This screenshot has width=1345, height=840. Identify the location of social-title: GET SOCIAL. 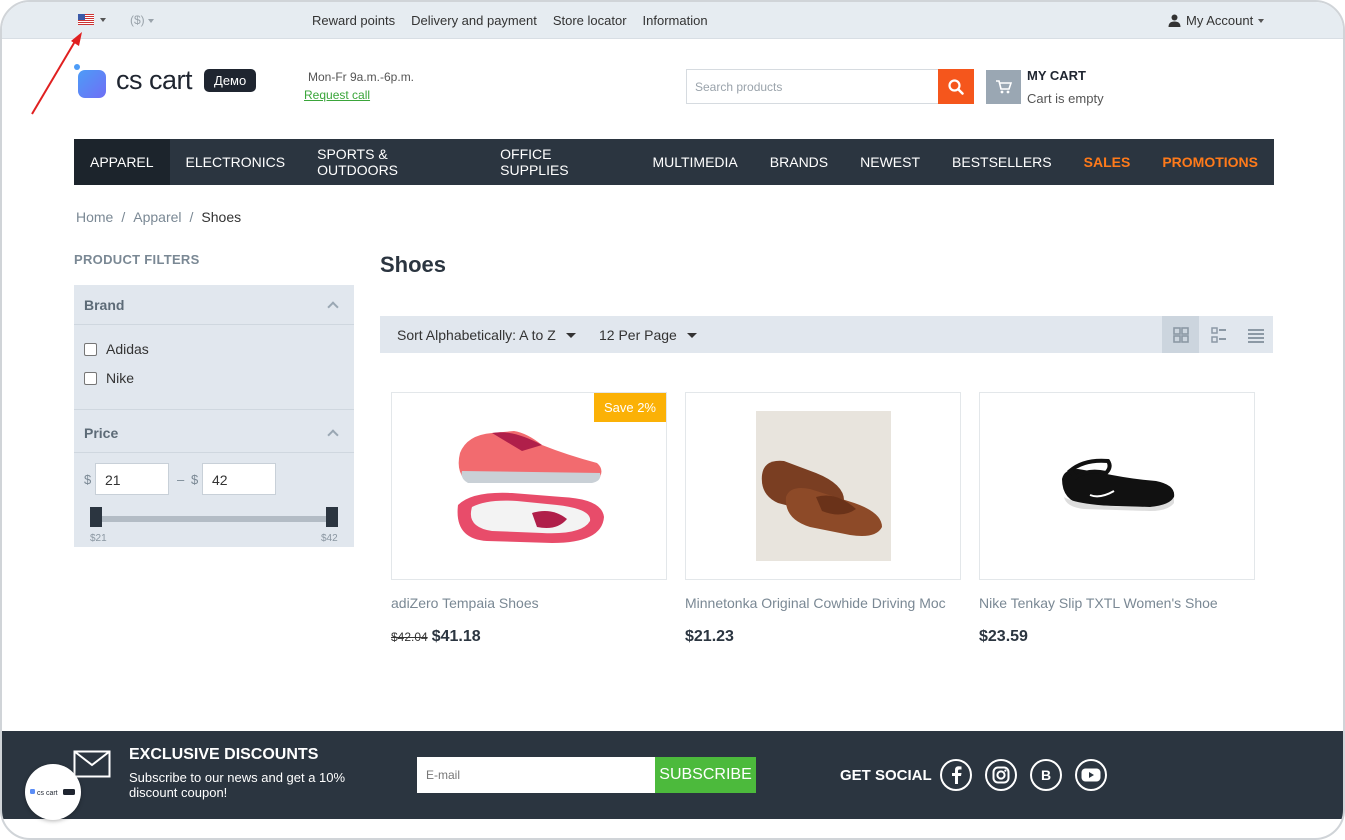
(886, 775).